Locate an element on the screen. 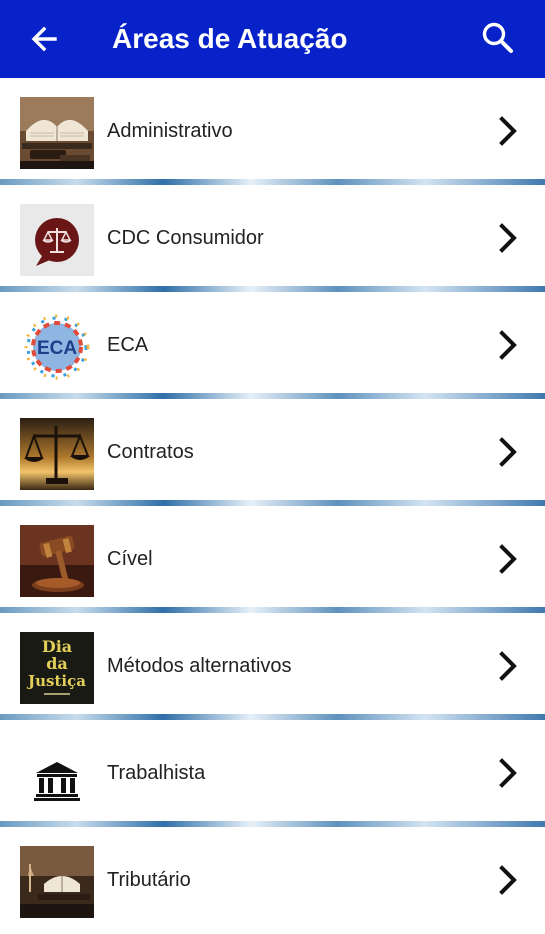  item-label: Administrativo is located at coordinates (170, 131).